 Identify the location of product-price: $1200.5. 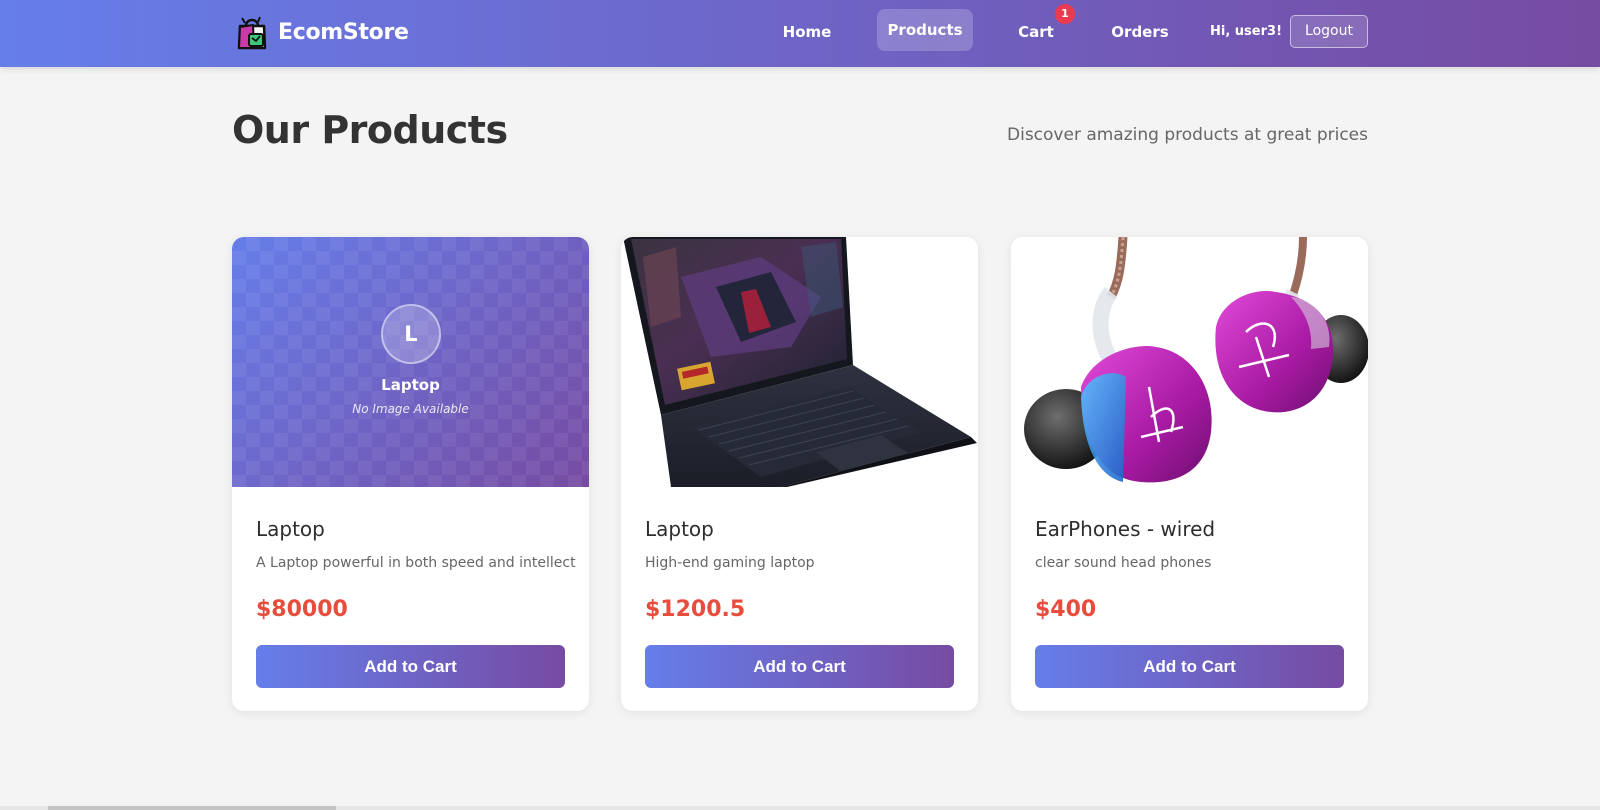
(695, 609).